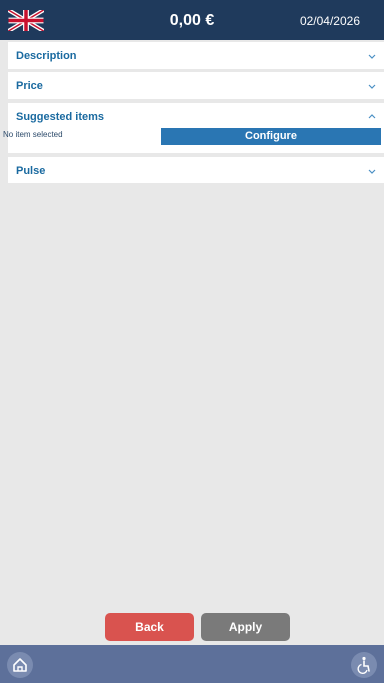  What do you see at coordinates (196, 170) in the screenshot?
I see `section-pulse: Pulse` at bounding box center [196, 170].